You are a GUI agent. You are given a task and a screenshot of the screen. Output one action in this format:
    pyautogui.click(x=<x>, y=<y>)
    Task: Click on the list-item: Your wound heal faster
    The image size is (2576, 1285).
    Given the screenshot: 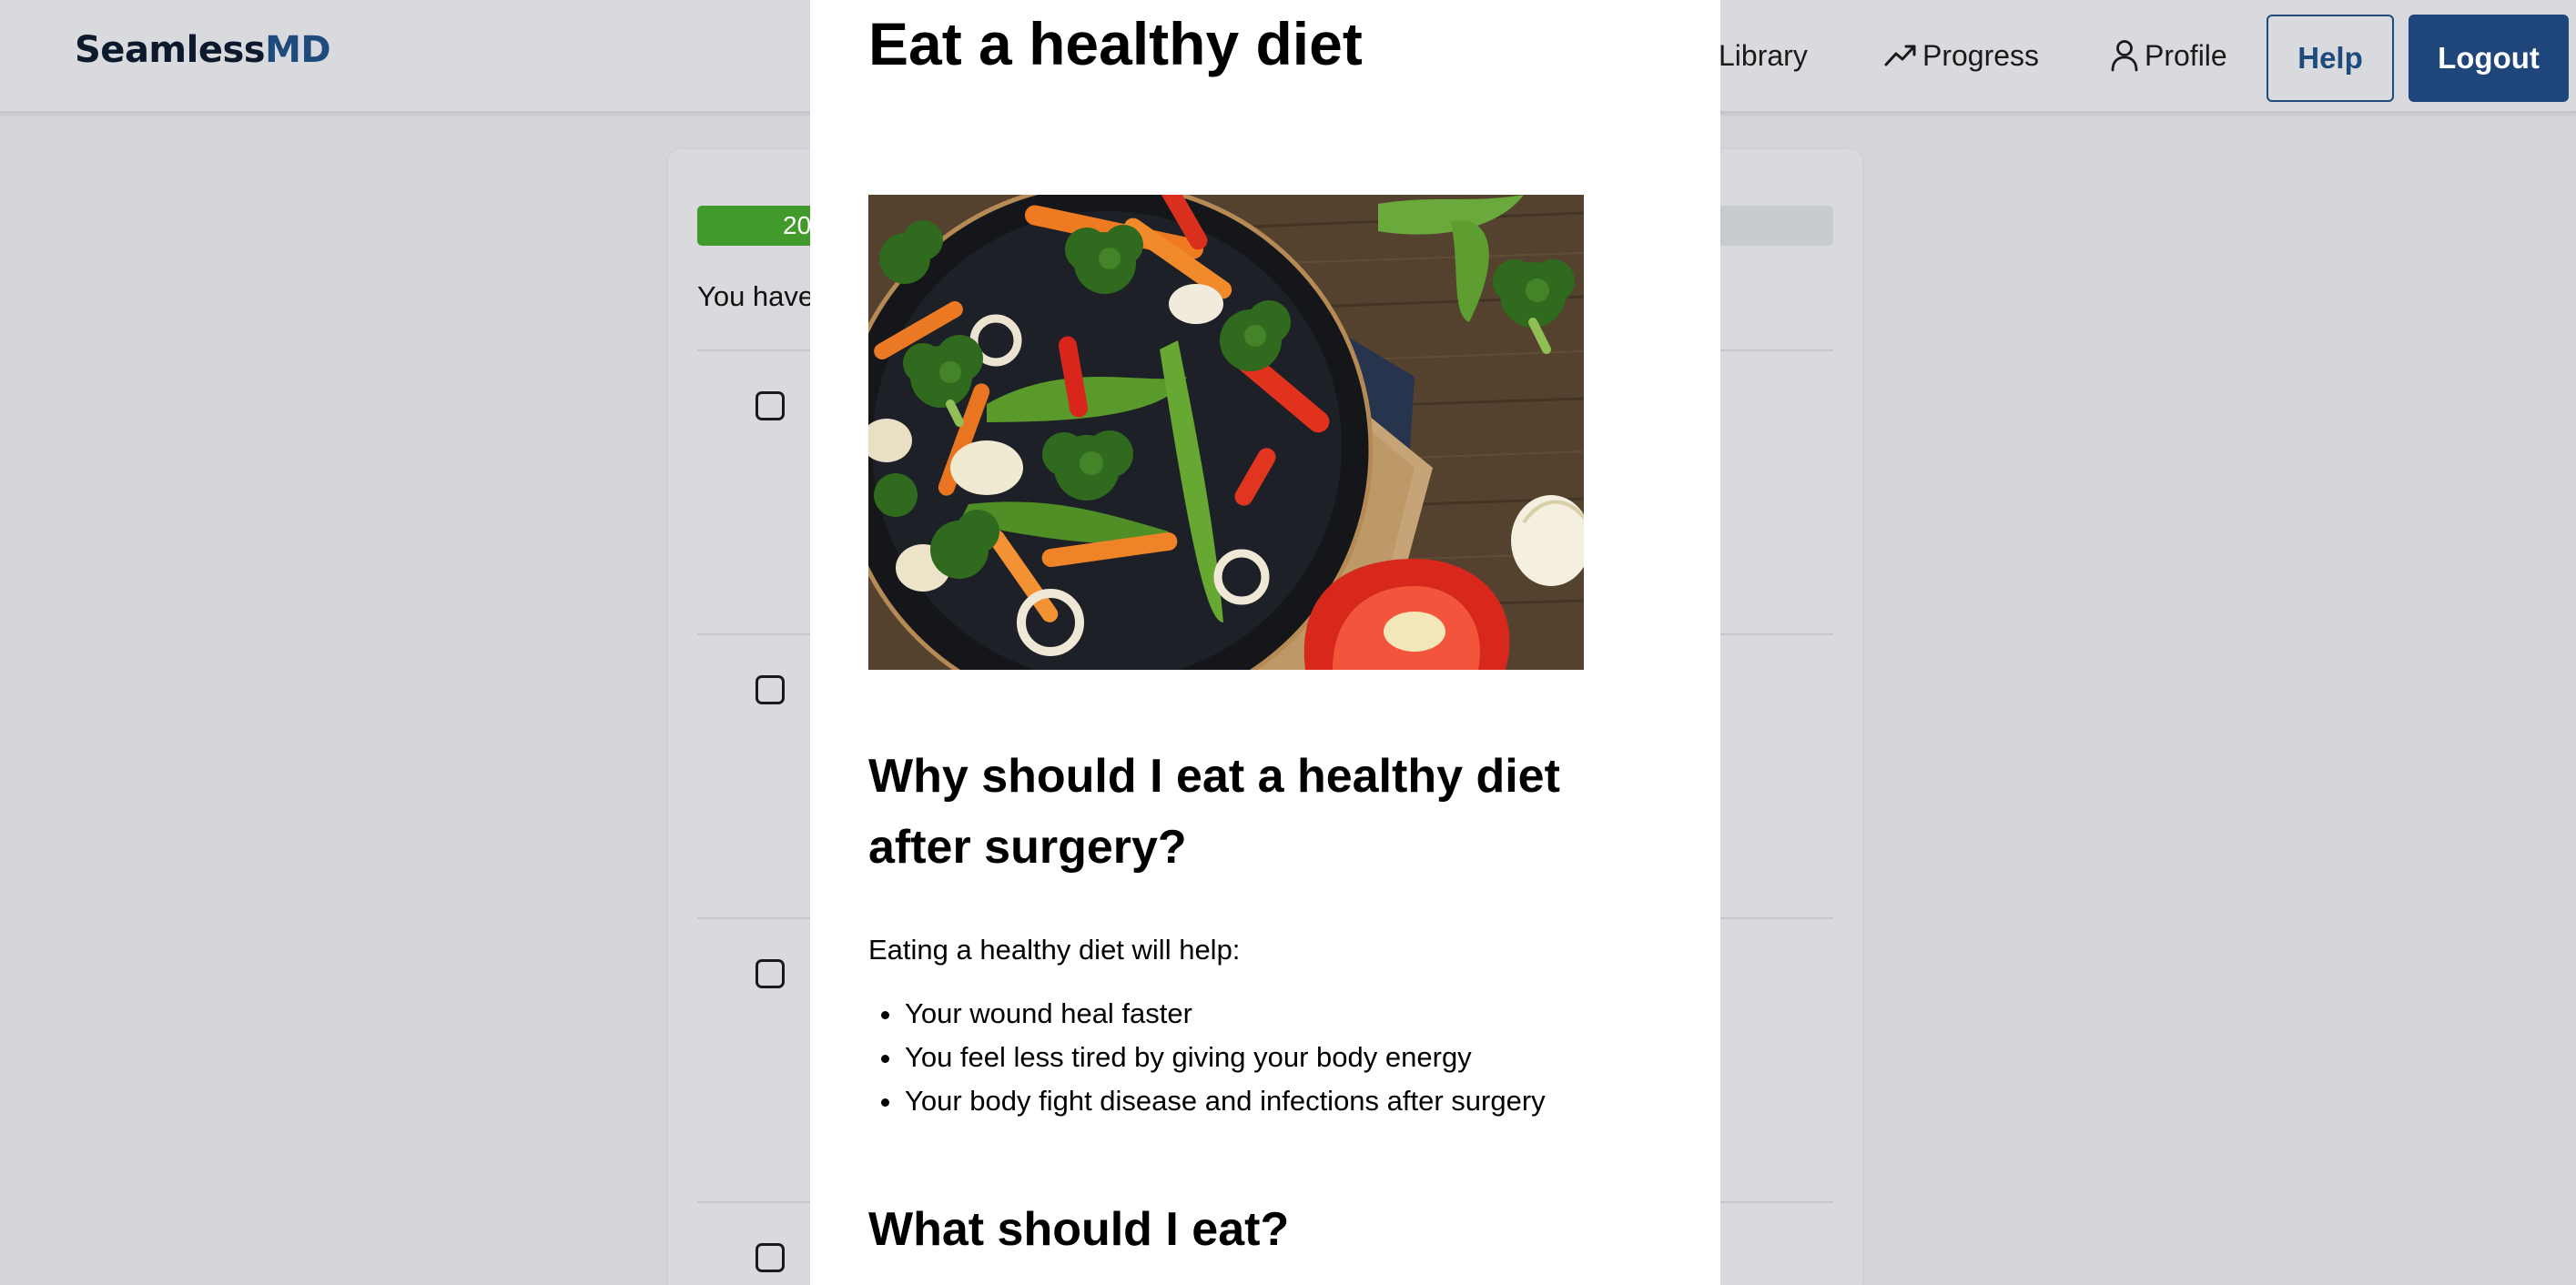 What is the action you would take?
    pyautogui.click(x=1207, y=1014)
    